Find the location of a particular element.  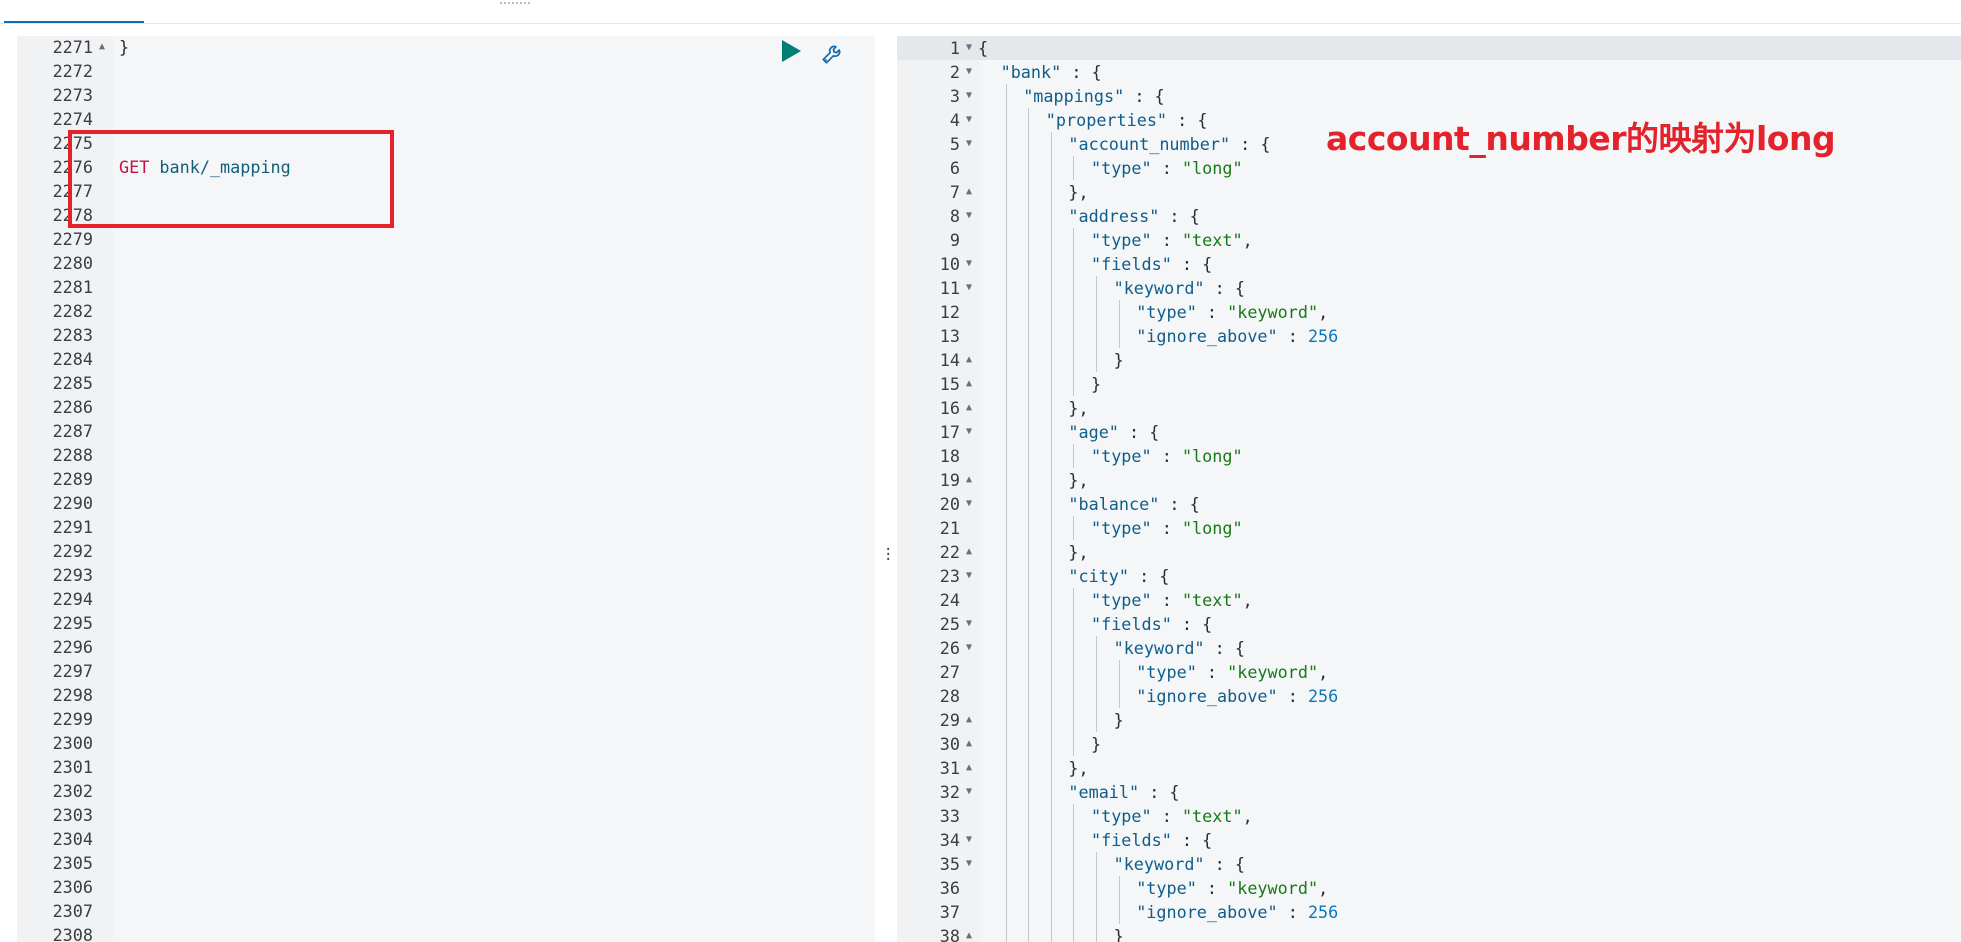

code-line: 2293 is located at coordinates (446, 575).